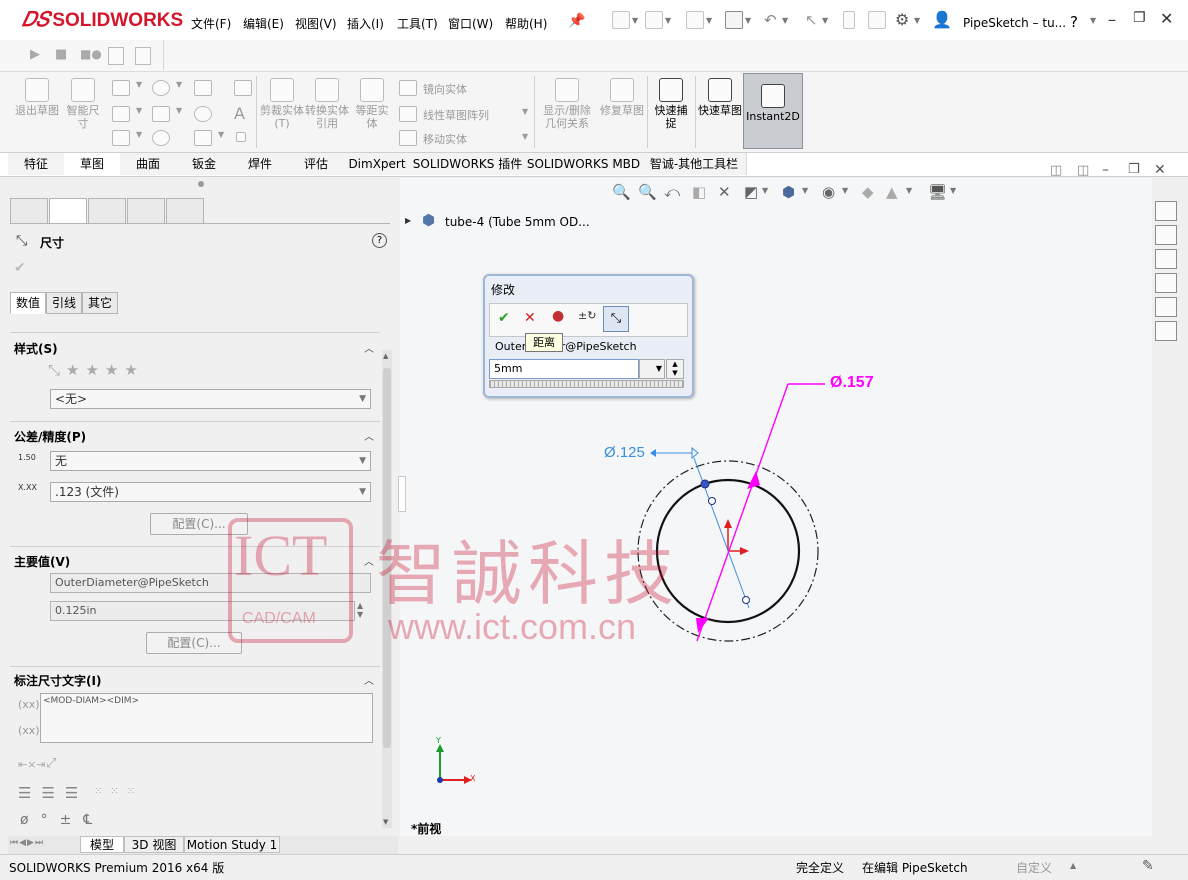 The width and height of the screenshot is (1188, 880). Describe the element at coordinates (327, 104) in the screenshot. I see `convert-entities-button: 转换实体引用` at that location.